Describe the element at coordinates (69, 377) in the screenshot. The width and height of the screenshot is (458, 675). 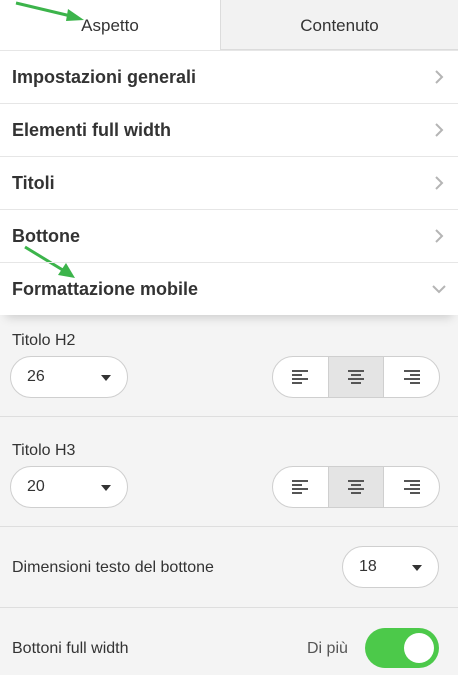
I see `h2-size-select: 26` at that location.